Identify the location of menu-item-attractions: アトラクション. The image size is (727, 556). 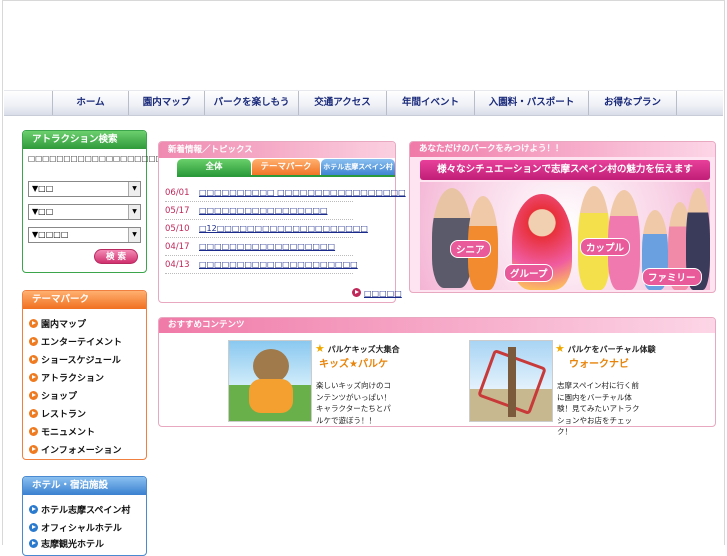
(66, 379).